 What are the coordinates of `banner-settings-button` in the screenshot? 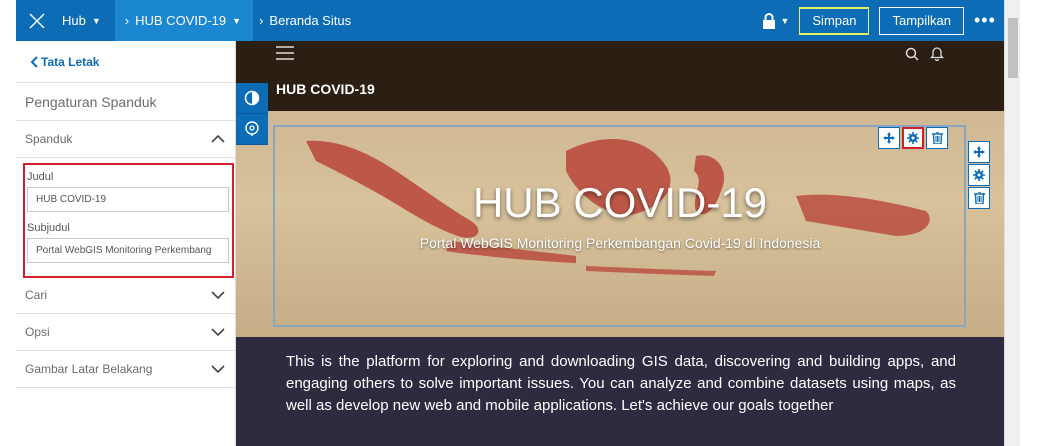 It's located at (913, 138).